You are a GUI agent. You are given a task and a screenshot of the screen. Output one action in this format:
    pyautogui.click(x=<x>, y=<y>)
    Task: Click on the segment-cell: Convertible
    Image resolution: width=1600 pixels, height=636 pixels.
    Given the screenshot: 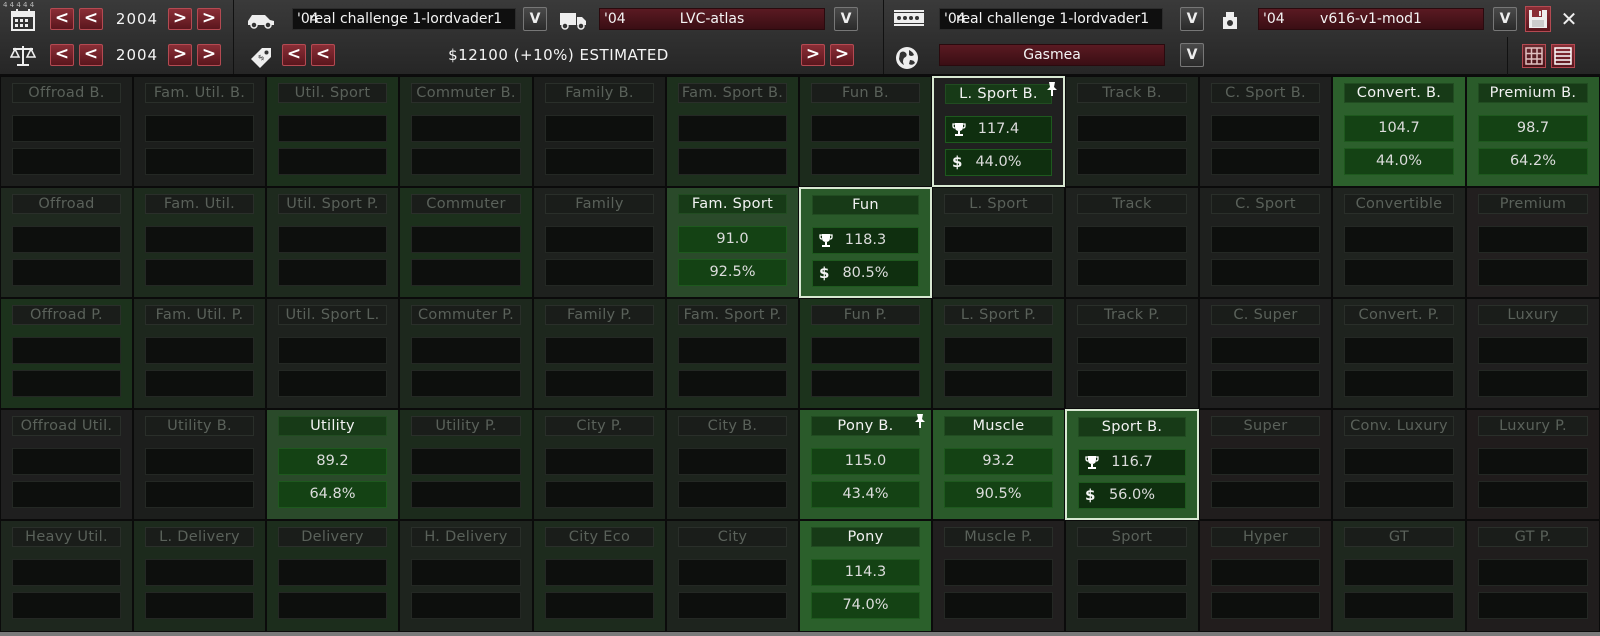 What is the action you would take?
    pyautogui.click(x=1399, y=242)
    